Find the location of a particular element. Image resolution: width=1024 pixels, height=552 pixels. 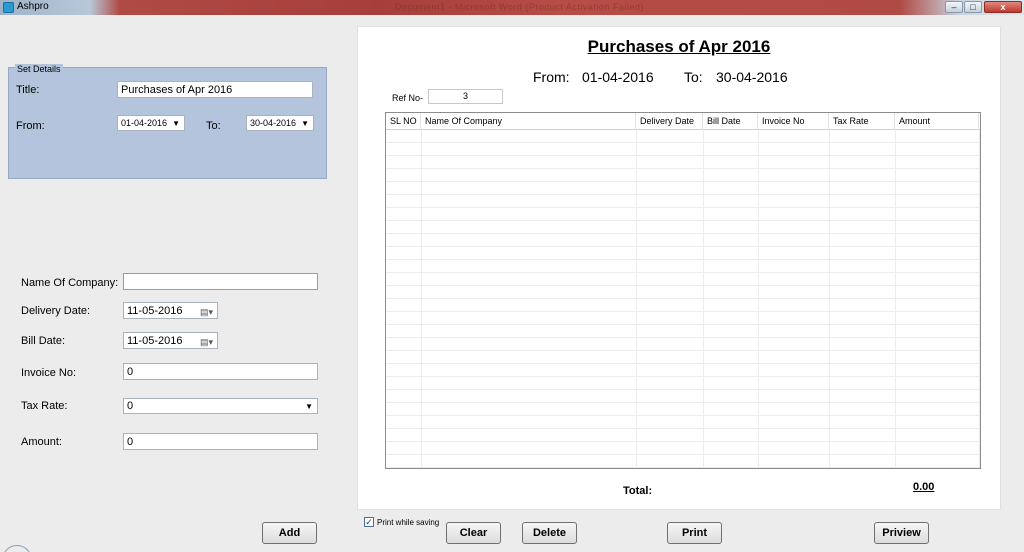

print-button: Print is located at coordinates (694, 533).